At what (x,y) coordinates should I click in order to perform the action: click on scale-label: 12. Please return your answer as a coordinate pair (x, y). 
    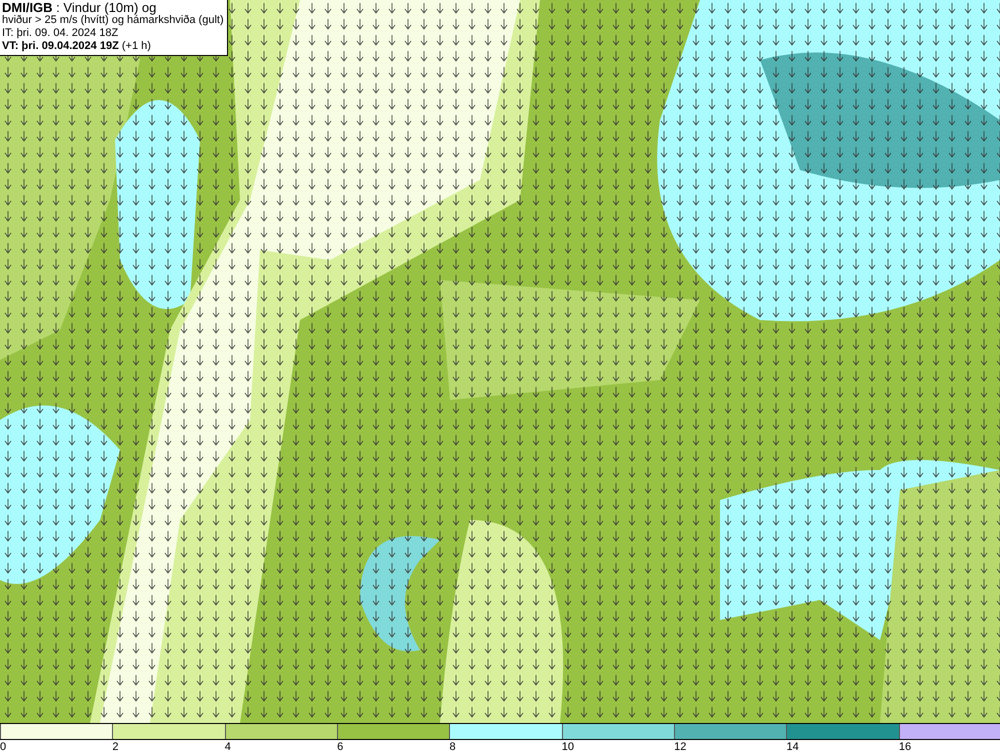
    Looking at the image, I should click on (680, 746).